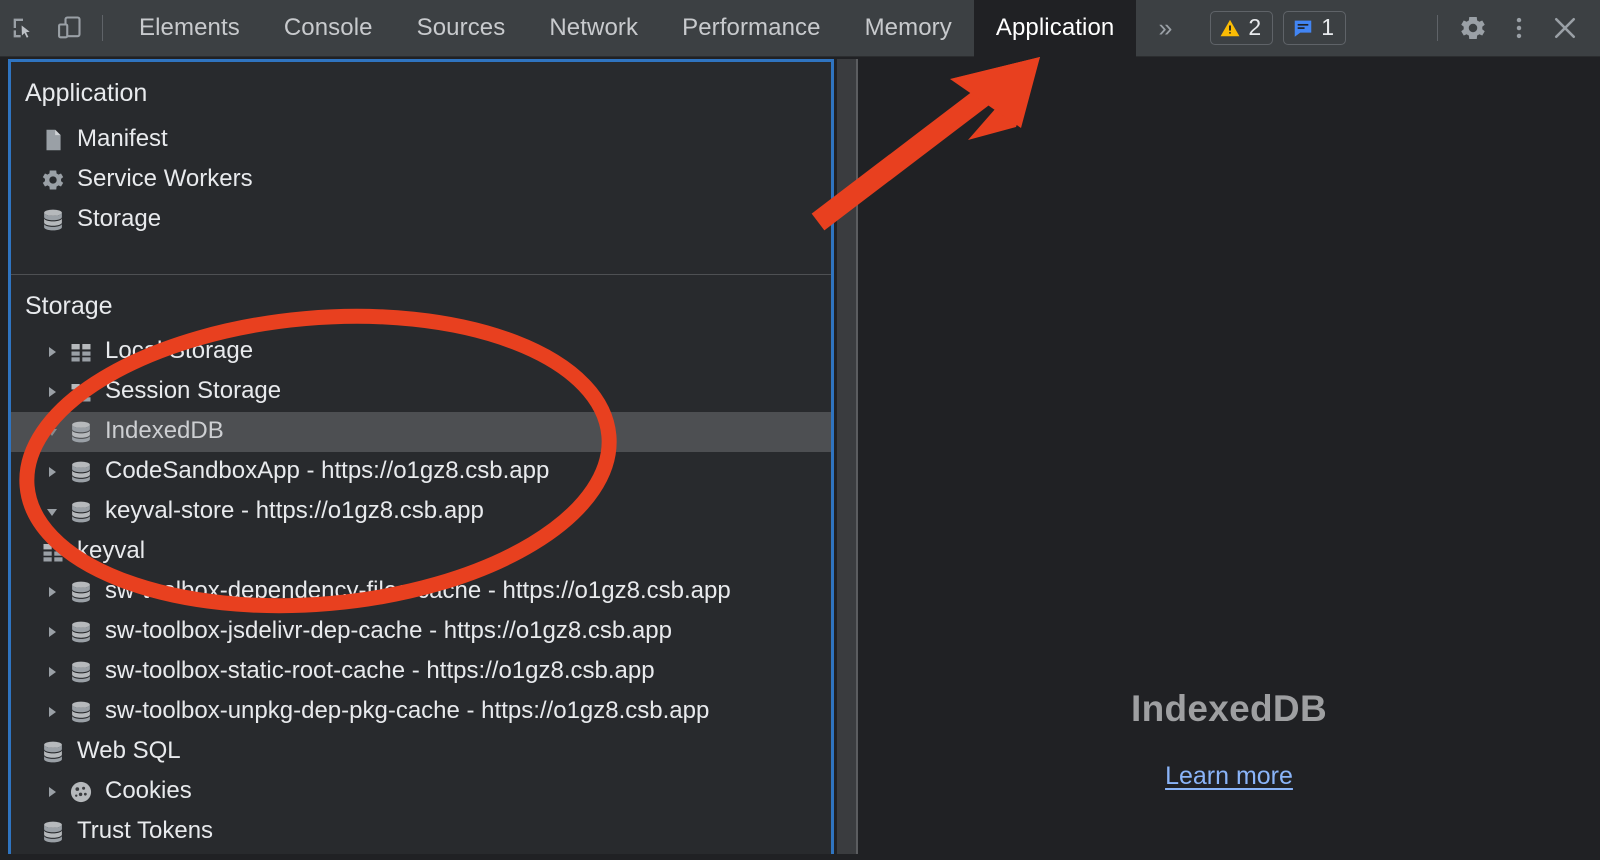  What do you see at coordinates (193, 390) in the screenshot?
I see `sidebar-item-label: Session Storage` at bounding box center [193, 390].